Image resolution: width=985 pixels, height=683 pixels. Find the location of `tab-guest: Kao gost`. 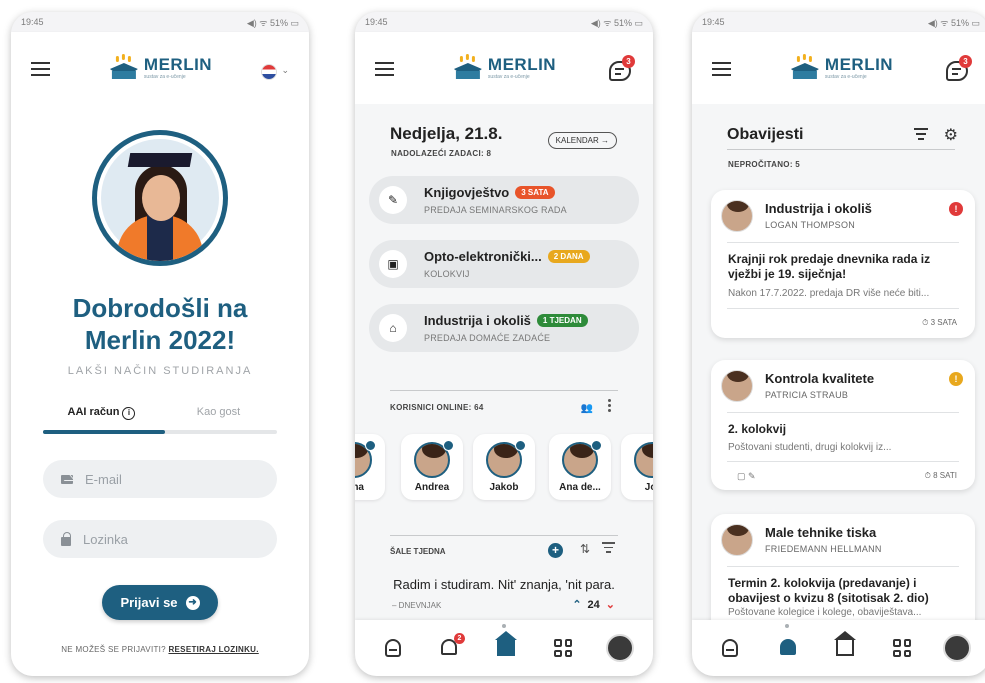

tab-guest: Kao gost is located at coordinates (218, 413).